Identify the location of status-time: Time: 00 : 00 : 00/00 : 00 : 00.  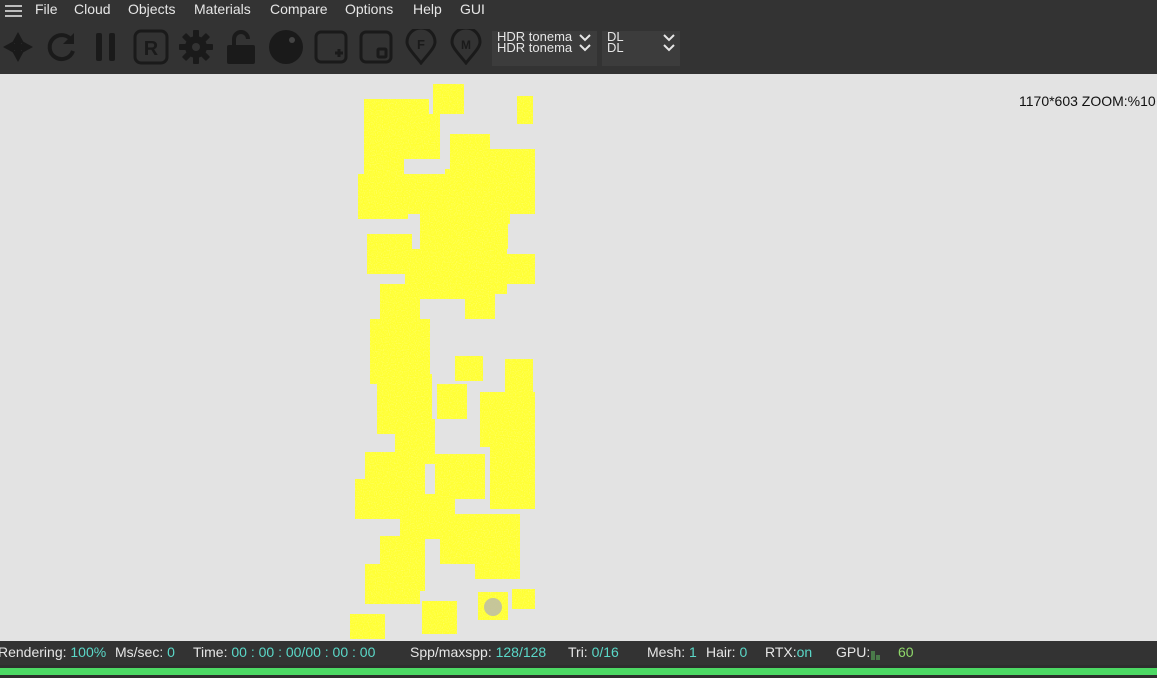
(284, 652).